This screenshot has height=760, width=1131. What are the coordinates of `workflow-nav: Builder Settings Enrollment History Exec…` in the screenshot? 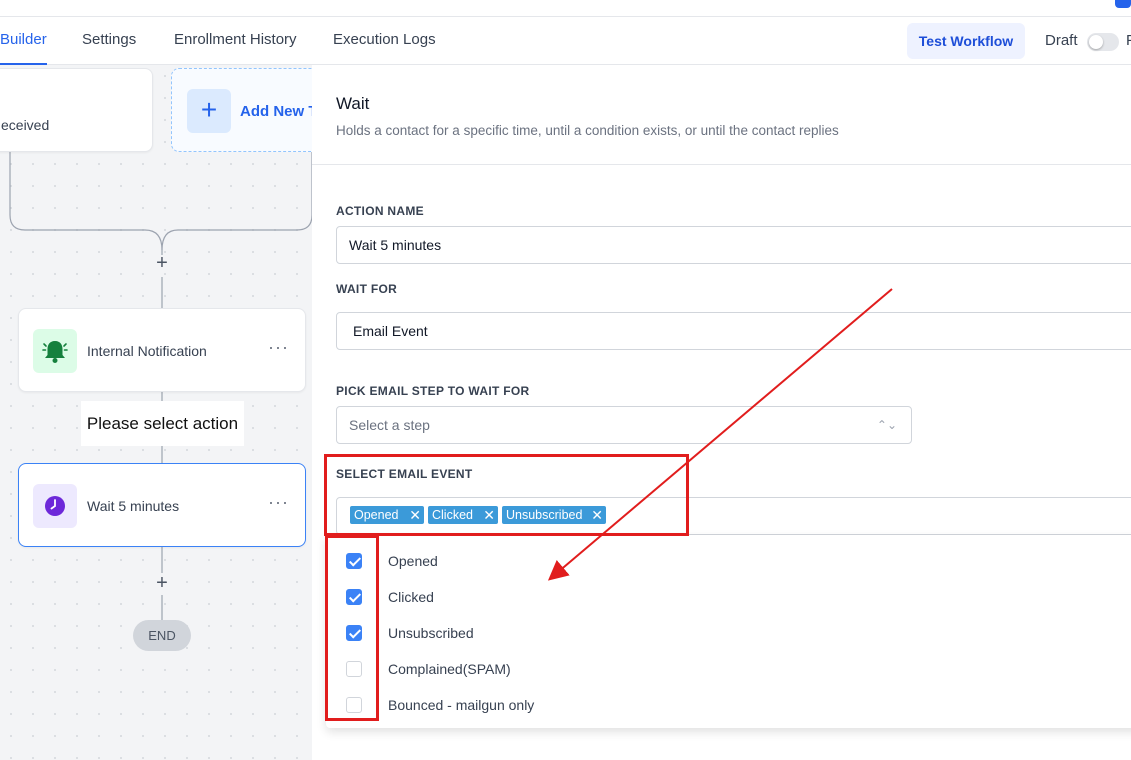 It's located at (565, 41).